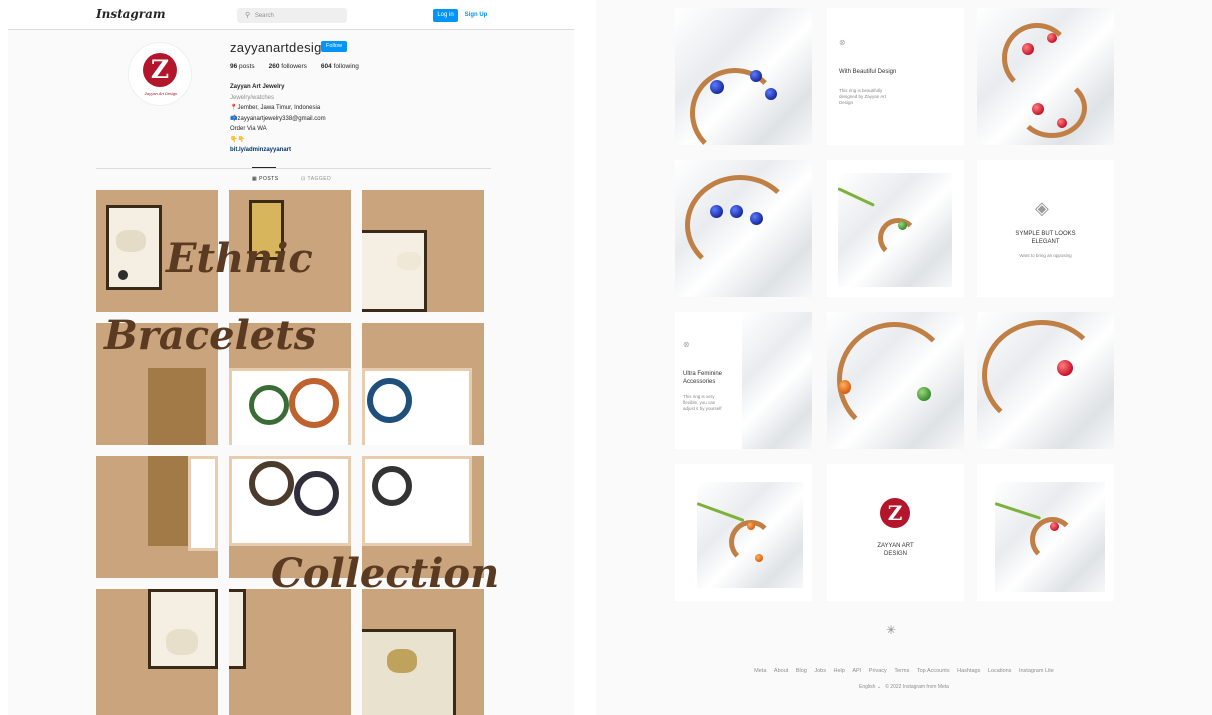  I want to click on footer-link: Top Accounts, so click(933, 671).